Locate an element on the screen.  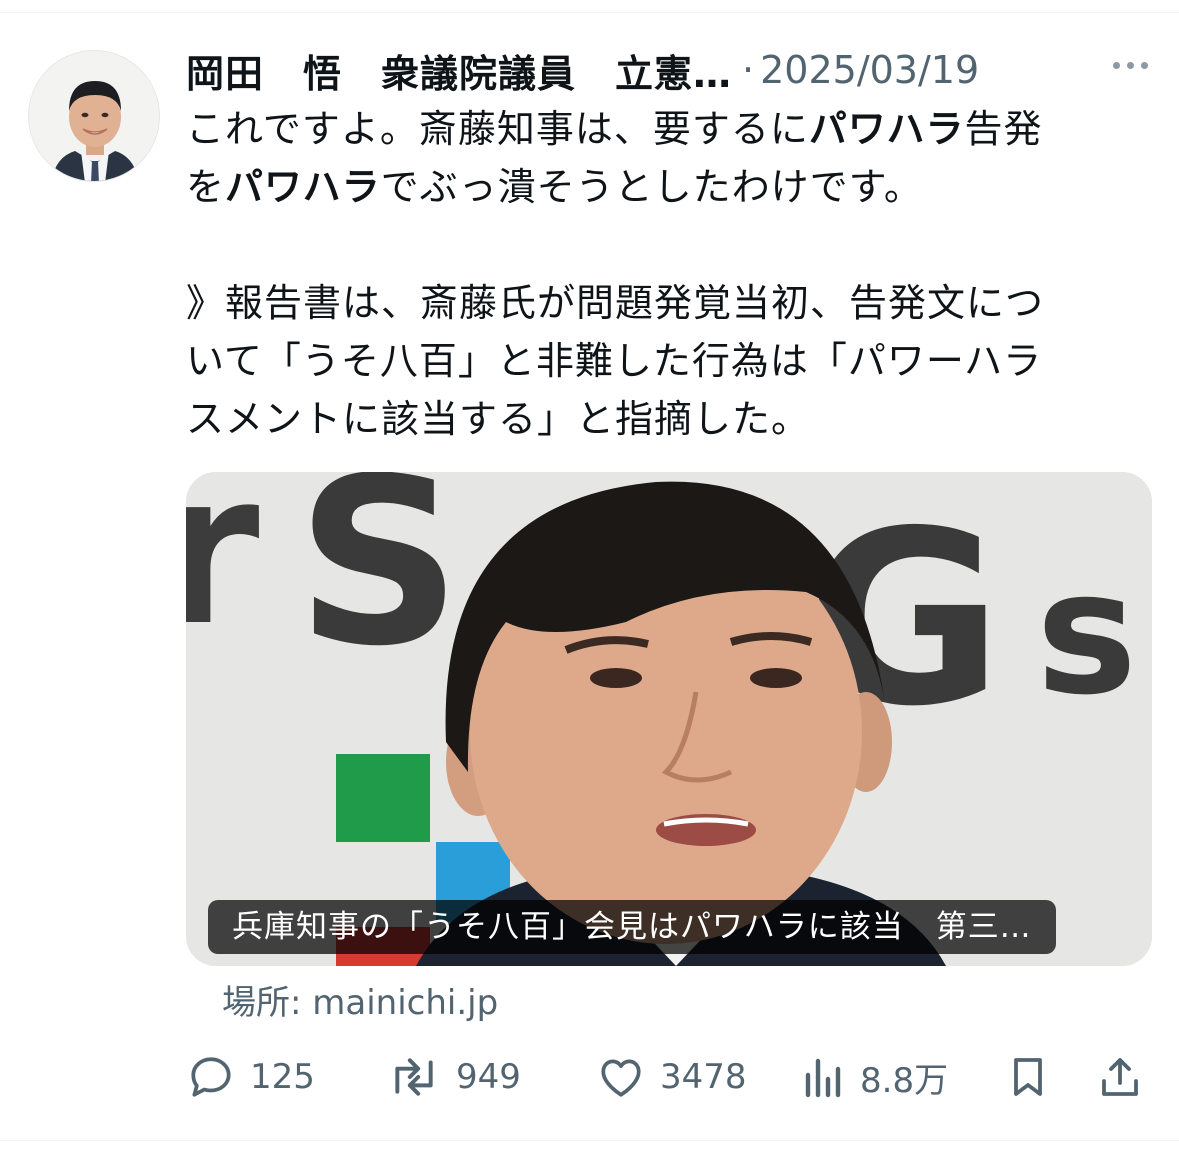
text-segment: 告発 is located at coordinates (1003, 129).